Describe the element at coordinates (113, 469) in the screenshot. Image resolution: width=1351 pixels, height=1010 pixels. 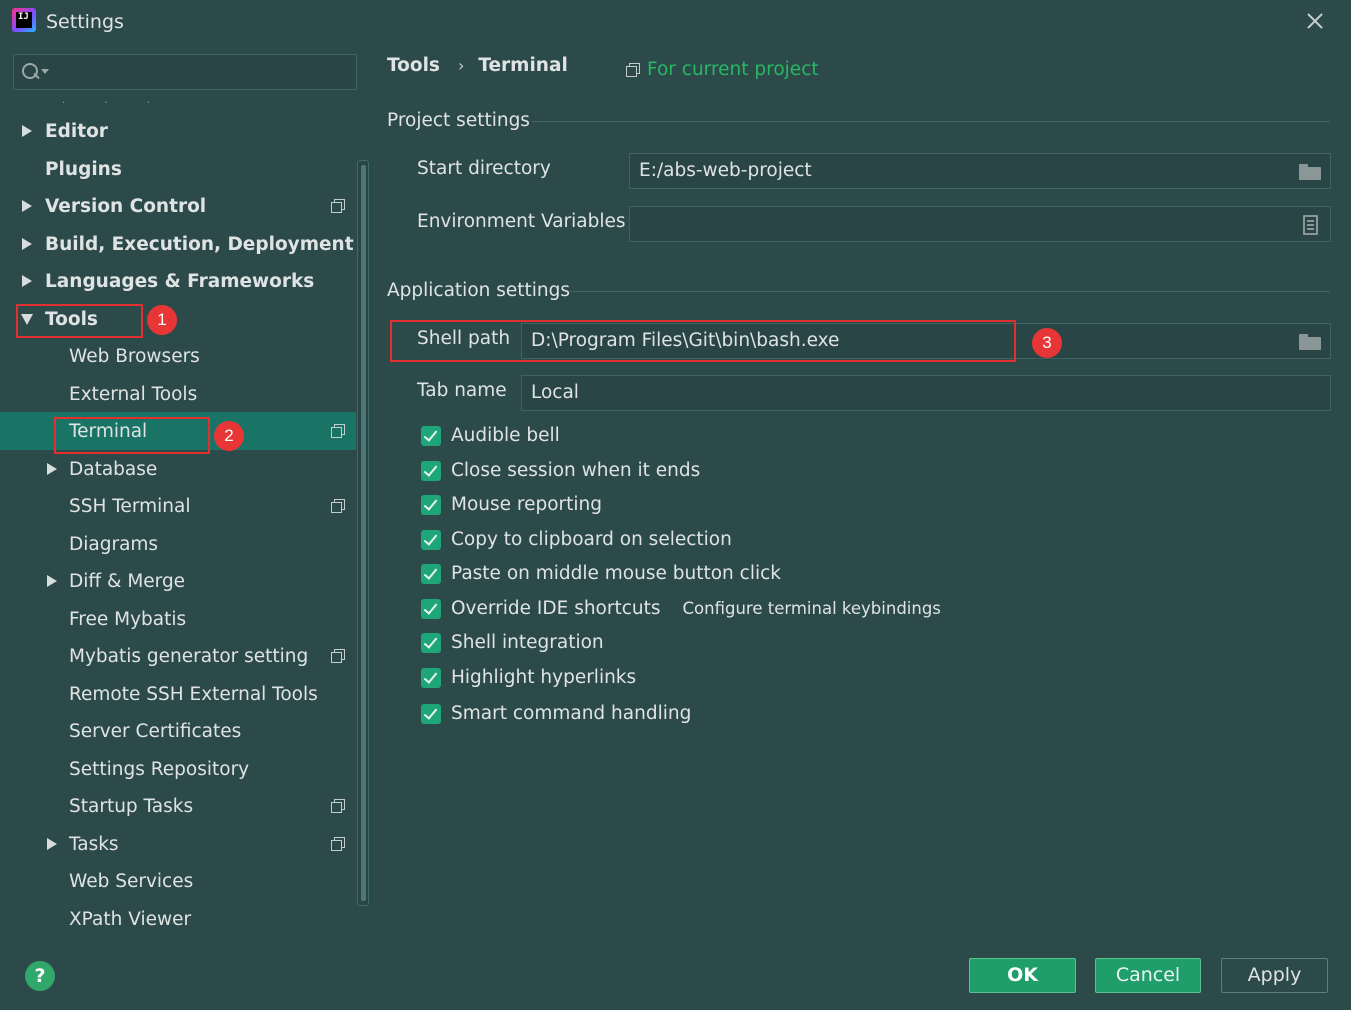
I see `sidebar-item-label: Database` at that location.